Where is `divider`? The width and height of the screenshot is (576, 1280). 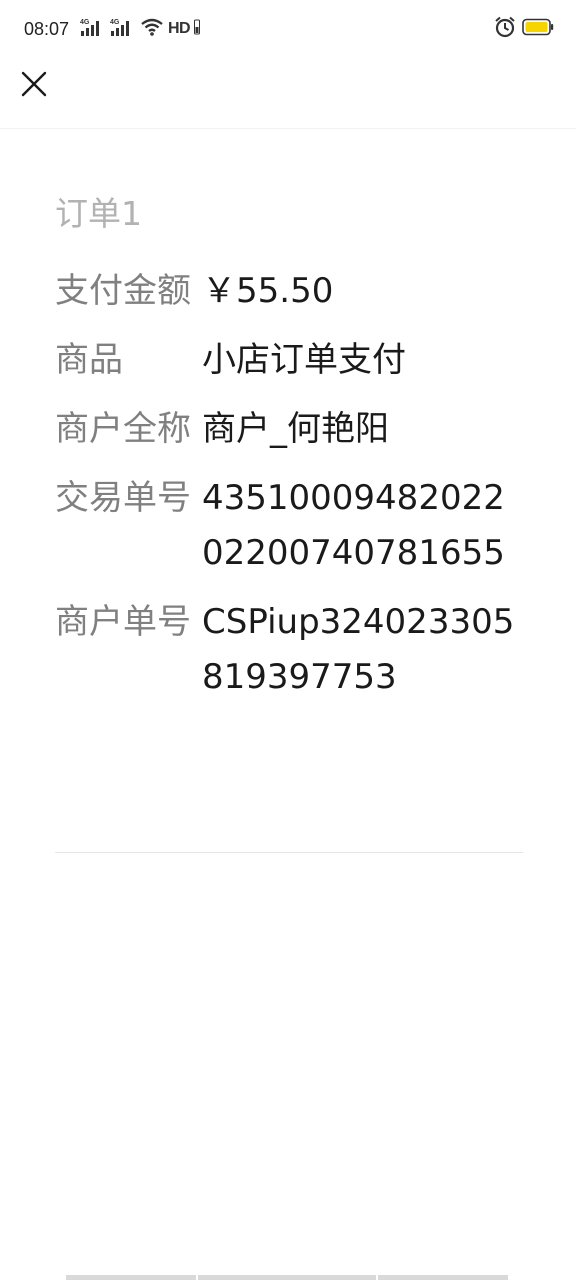 divider is located at coordinates (289, 852).